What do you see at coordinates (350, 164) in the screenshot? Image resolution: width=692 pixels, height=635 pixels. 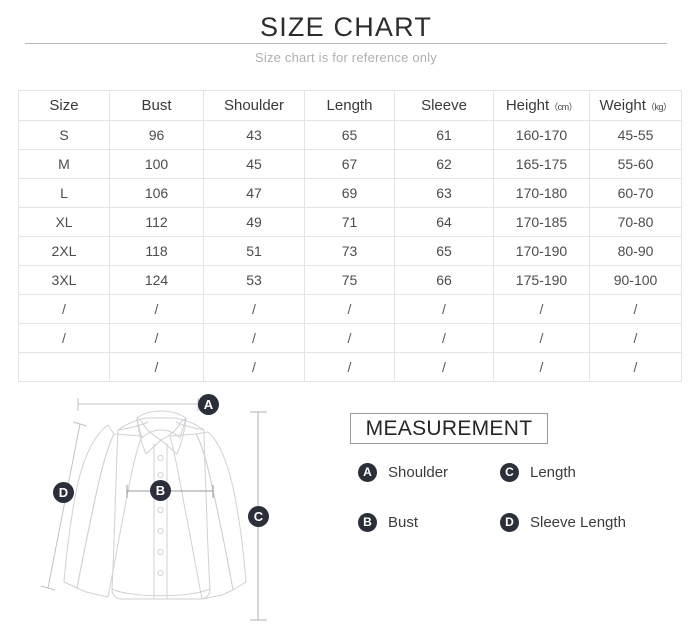 I see `table-row: M 100 45 67 62 165-175 55-60` at bounding box center [350, 164].